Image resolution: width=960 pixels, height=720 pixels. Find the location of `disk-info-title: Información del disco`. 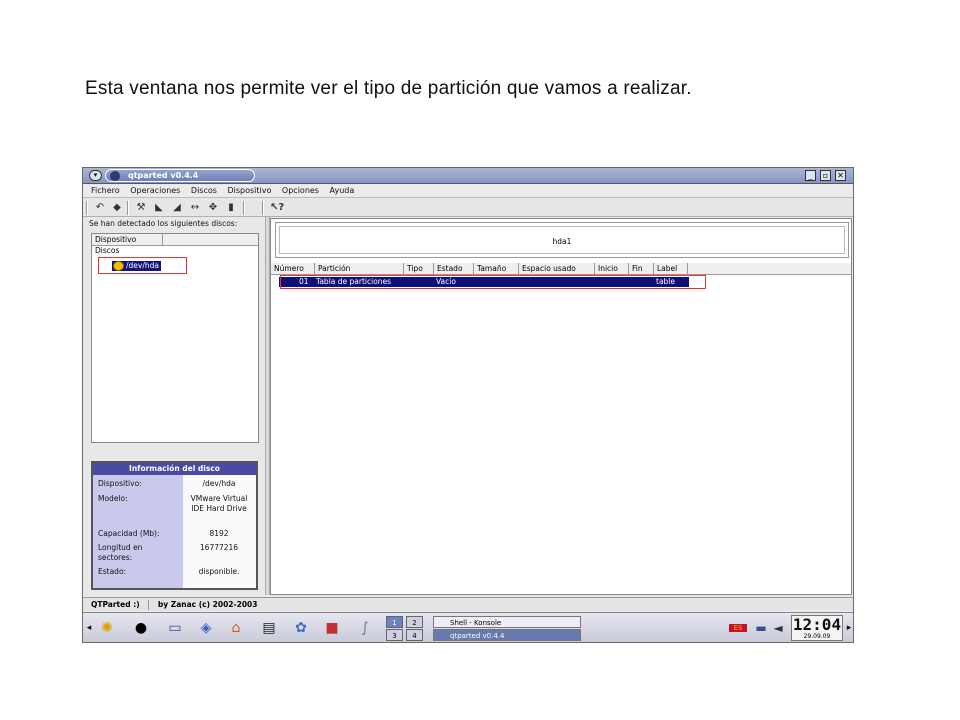

disk-info-title: Información del disco is located at coordinates (174, 469).